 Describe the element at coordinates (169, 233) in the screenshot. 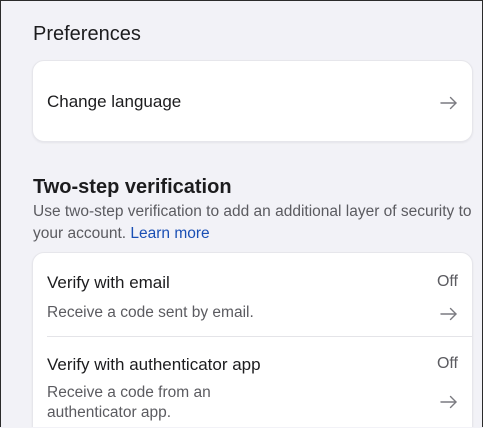

I see `learn-more-link: Learn more` at that location.